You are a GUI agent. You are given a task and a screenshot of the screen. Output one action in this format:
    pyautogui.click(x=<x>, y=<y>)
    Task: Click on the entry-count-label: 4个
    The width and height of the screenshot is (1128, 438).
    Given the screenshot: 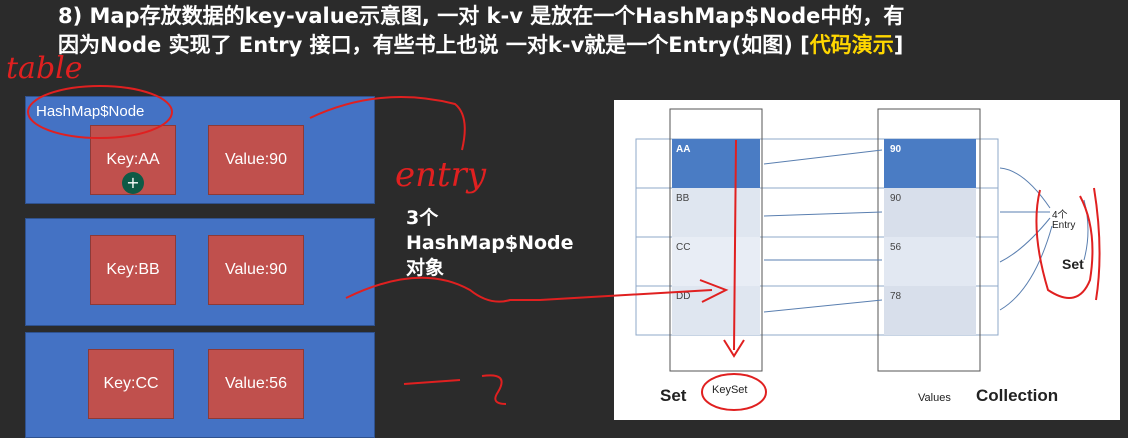 What is the action you would take?
    pyautogui.click(x=1060, y=215)
    